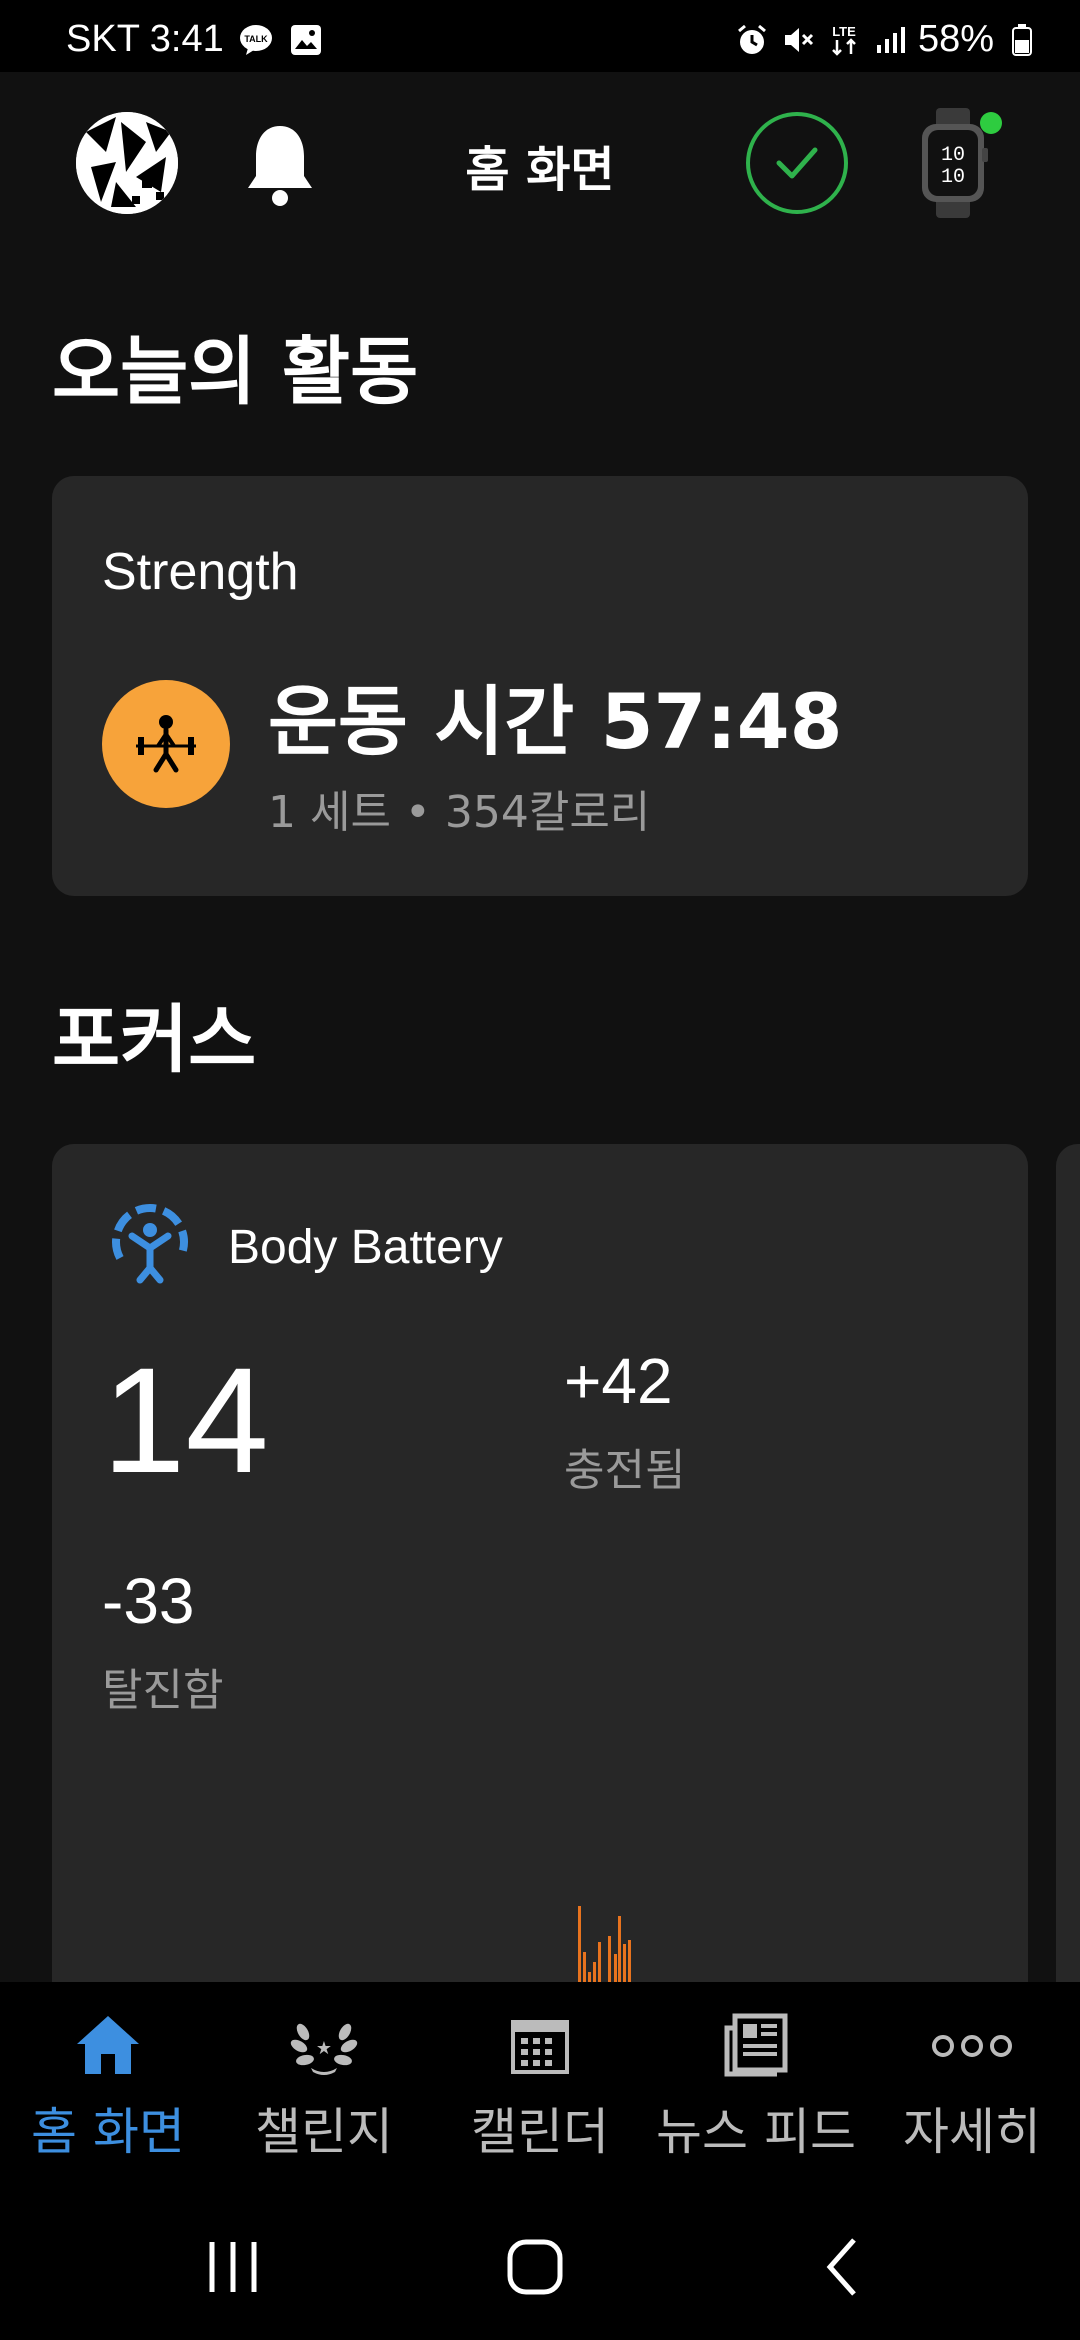 This screenshot has height=2340, width=1080. What do you see at coordinates (324, 2082) in the screenshot?
I see `nav-challenges: ★ 챌린지` at bounding box center [324, 2082].